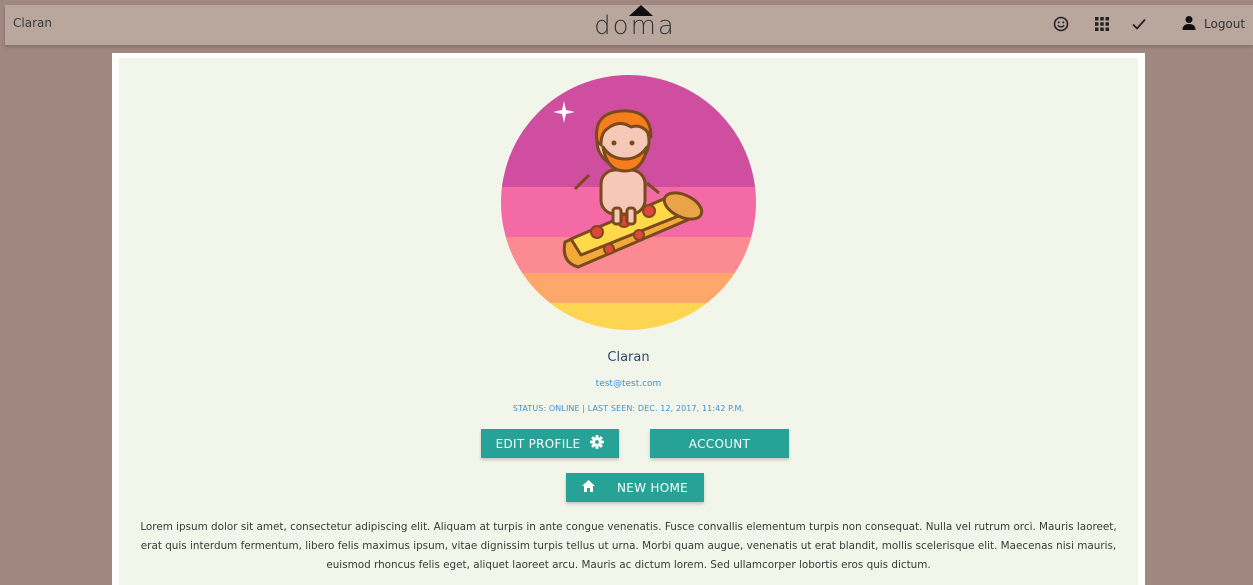 The width and height of the screenshot is (1253, 585). Describe the element at coordinates (597, 443) in the screenshot. I see `gear-icon` at that location.